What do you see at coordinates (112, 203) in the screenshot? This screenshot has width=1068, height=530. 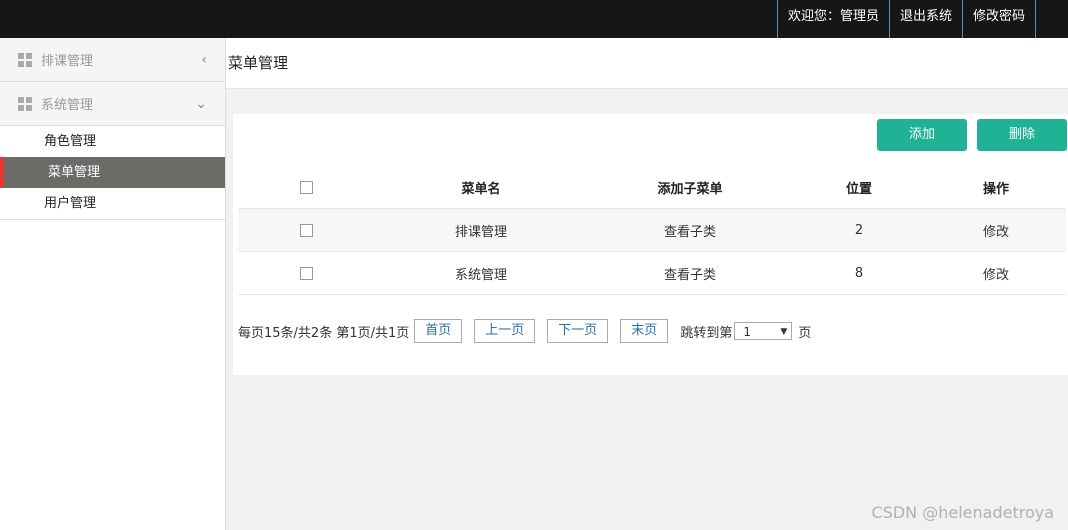 I see `sidebar-item-users: 用户管理` at bounding box center [112, 203].